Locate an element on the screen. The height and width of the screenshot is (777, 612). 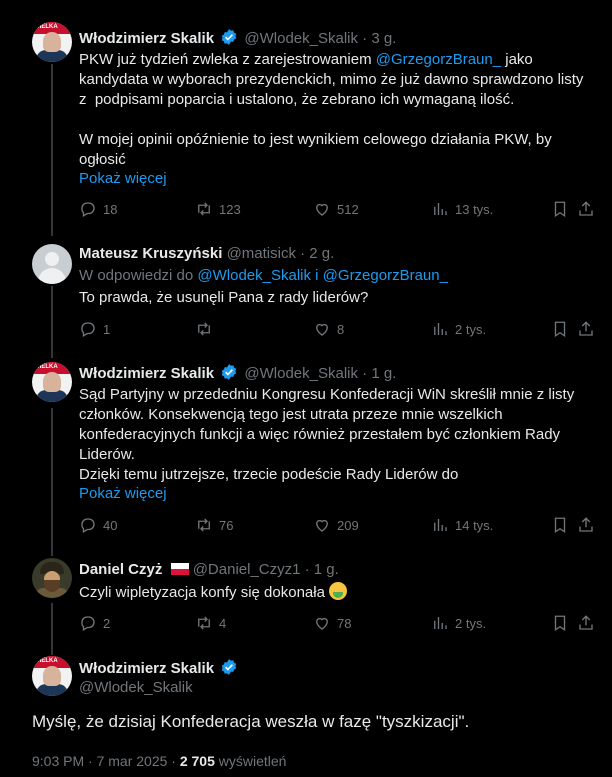
reply-button: 2 is located at coordinates (94, 623).